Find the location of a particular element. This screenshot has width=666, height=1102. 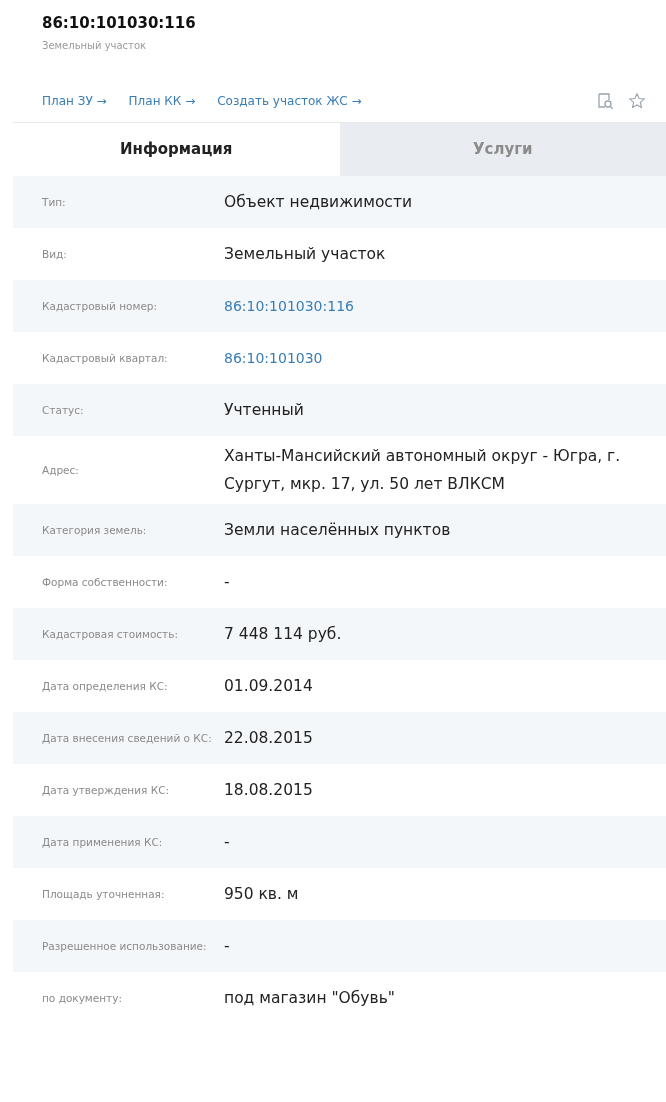

field-value: 950 кв. м is located at coordinates (262, 894).